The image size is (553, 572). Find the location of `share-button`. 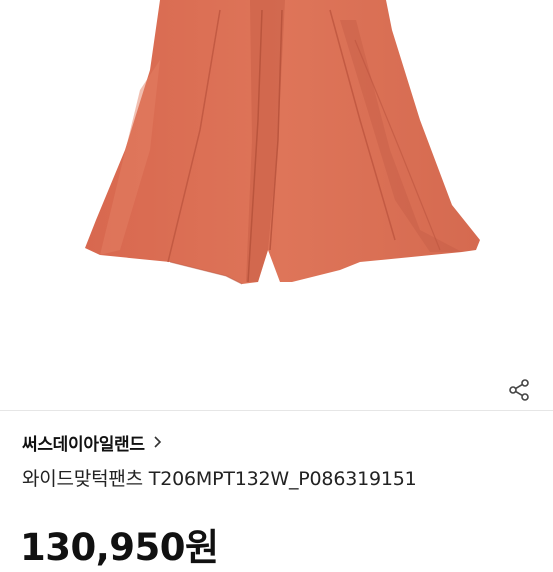

share-button is located at coordinates (519, 390).